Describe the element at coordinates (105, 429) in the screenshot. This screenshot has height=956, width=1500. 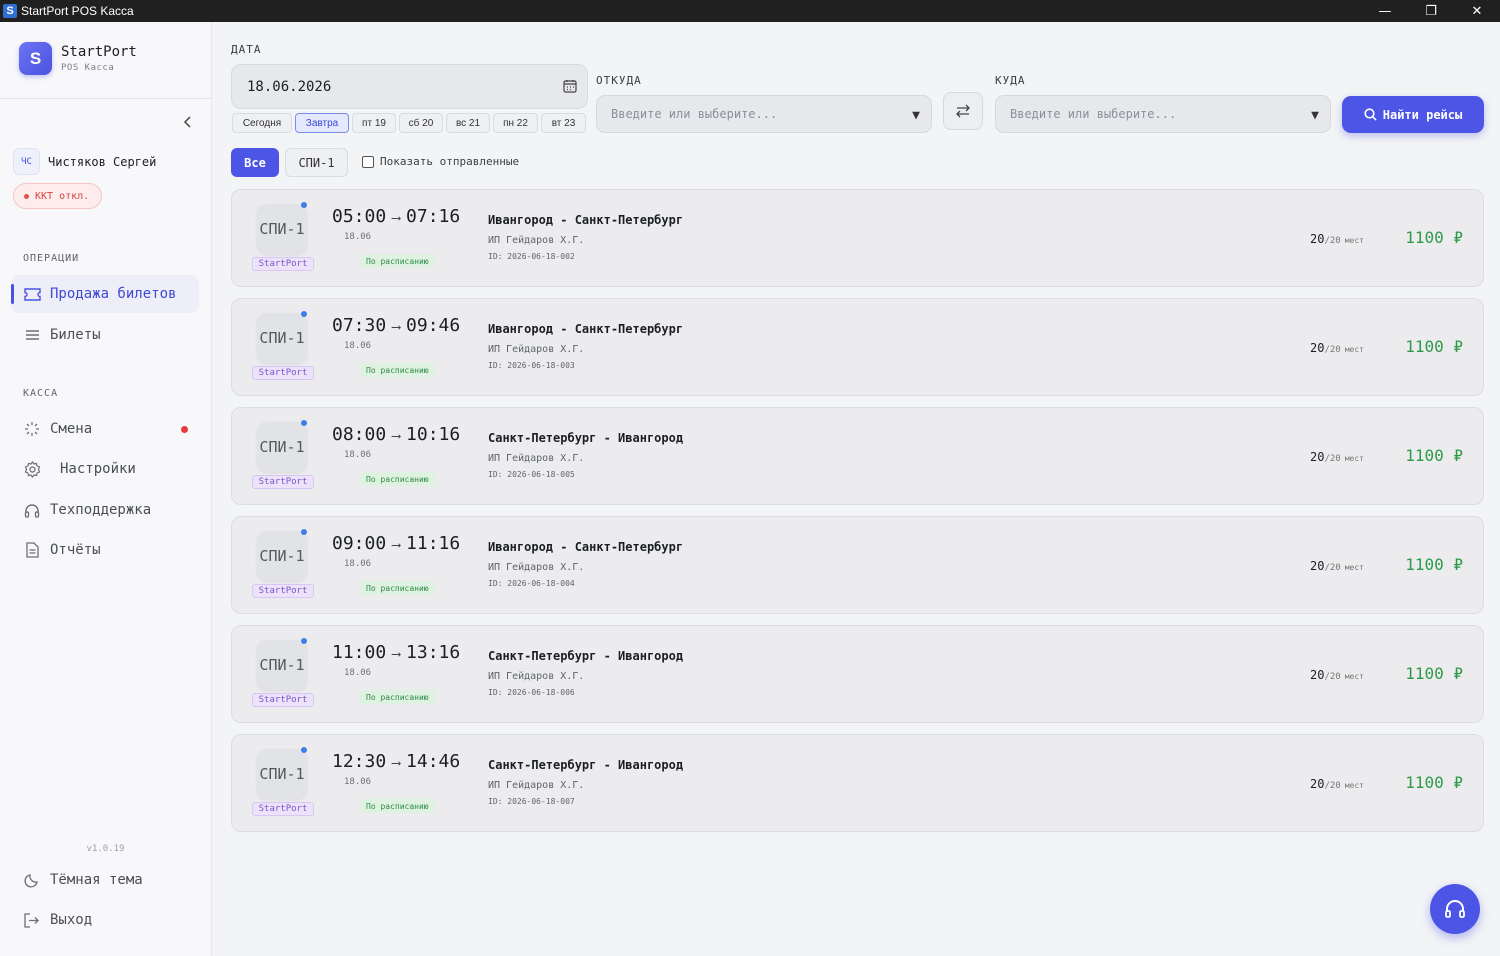
I see `sidebar-item-shift: Смена` at that location.